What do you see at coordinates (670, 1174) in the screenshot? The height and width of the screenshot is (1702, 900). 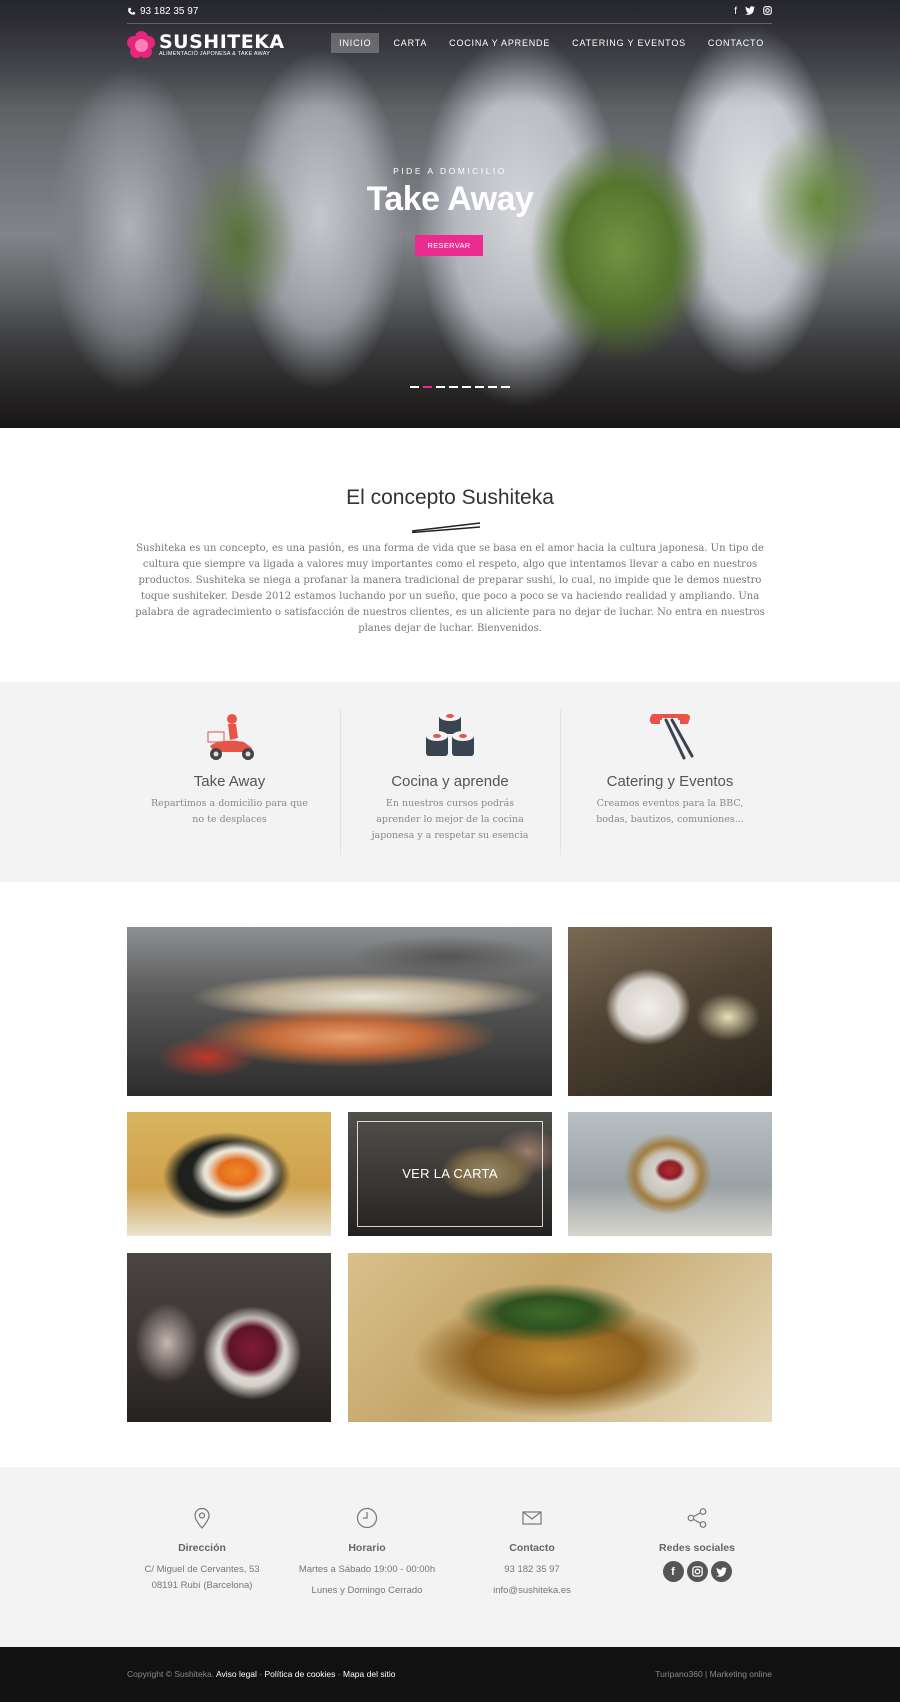 I see `gallery-photo-tempura-roll` at bounding box center [670, 1174].